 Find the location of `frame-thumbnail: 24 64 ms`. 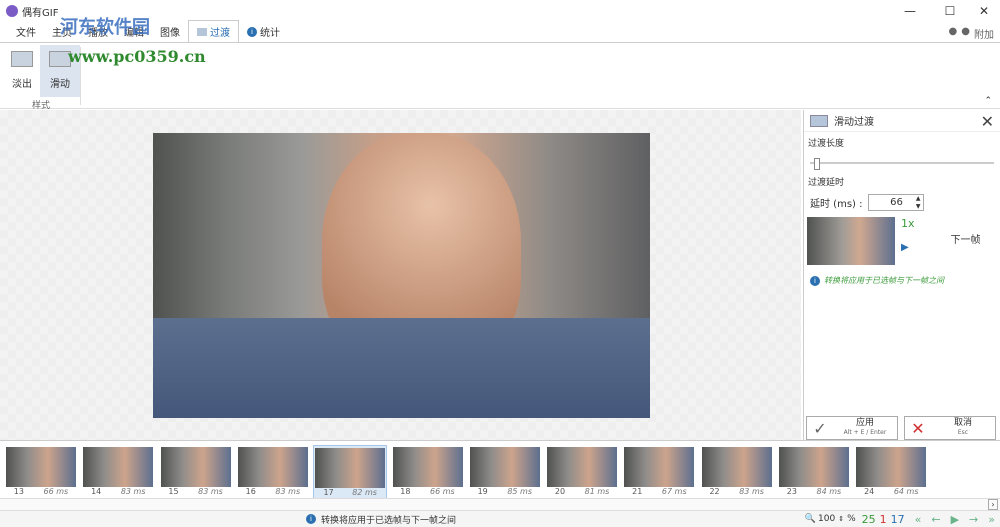

frame-thumbnail: 24 64 ms is located at coordinates (891, 472).